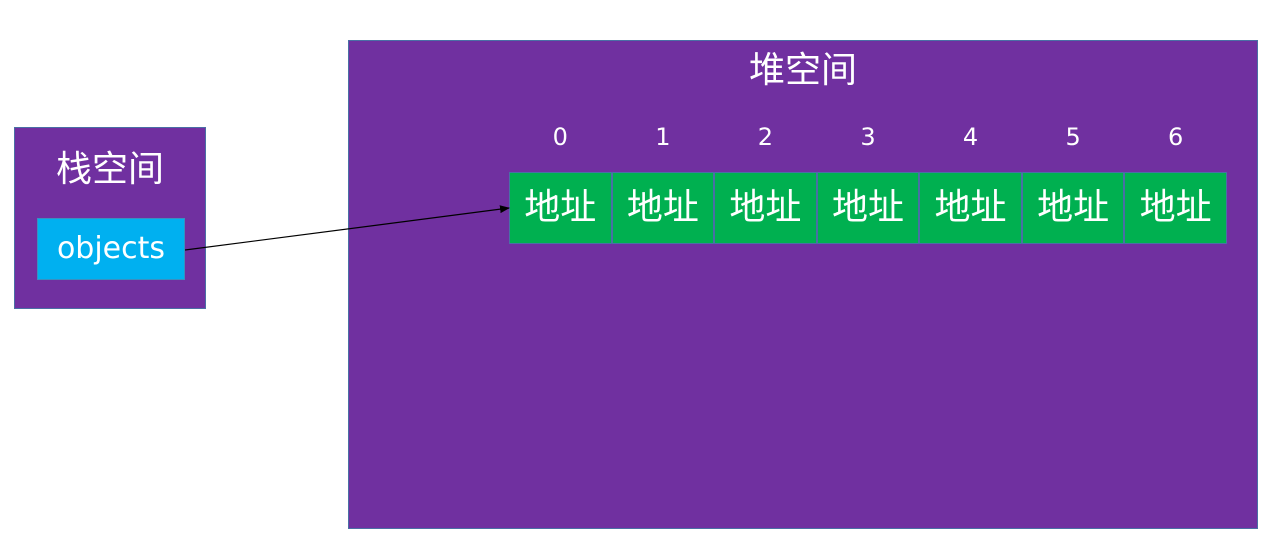 The height and width of the screenshot is (545, 1271). What do you see at coordinates (765, 137) in the screenshot?
I see `array-index-label: 2` at bounding box center [765, 137].